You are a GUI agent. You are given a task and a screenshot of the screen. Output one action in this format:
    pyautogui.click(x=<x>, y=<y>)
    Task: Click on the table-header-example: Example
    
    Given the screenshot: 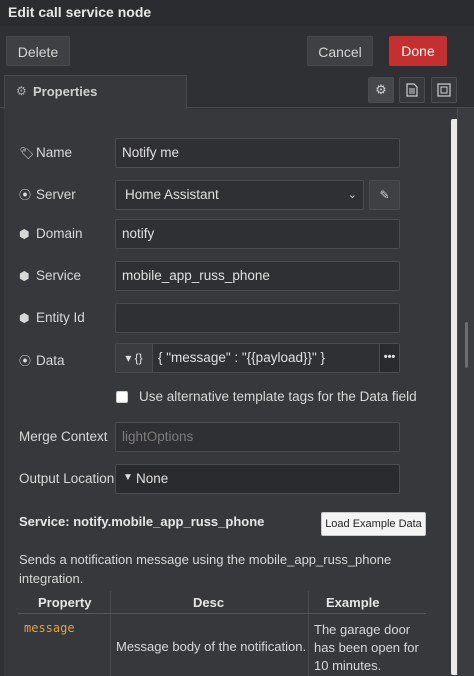 What is the action you would take?
    pyautogui.click(x=353, y=602)
    